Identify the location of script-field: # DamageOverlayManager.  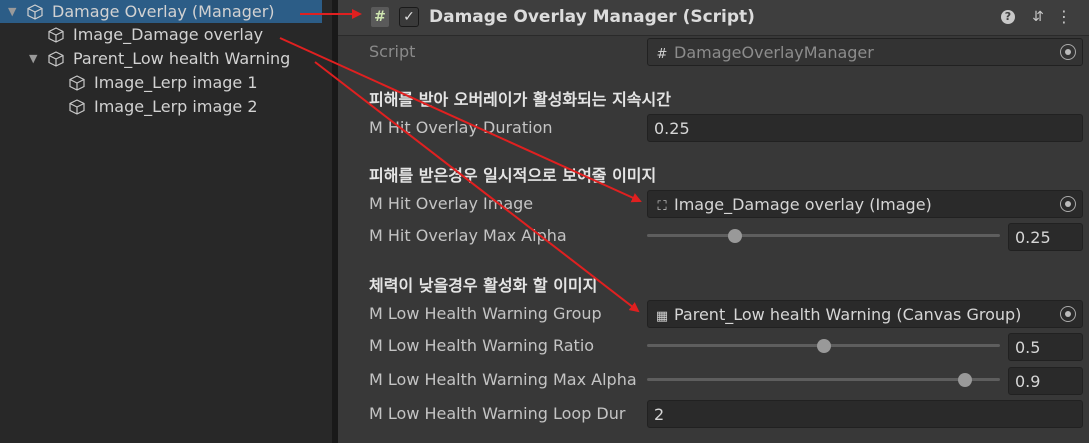
(865, 52).